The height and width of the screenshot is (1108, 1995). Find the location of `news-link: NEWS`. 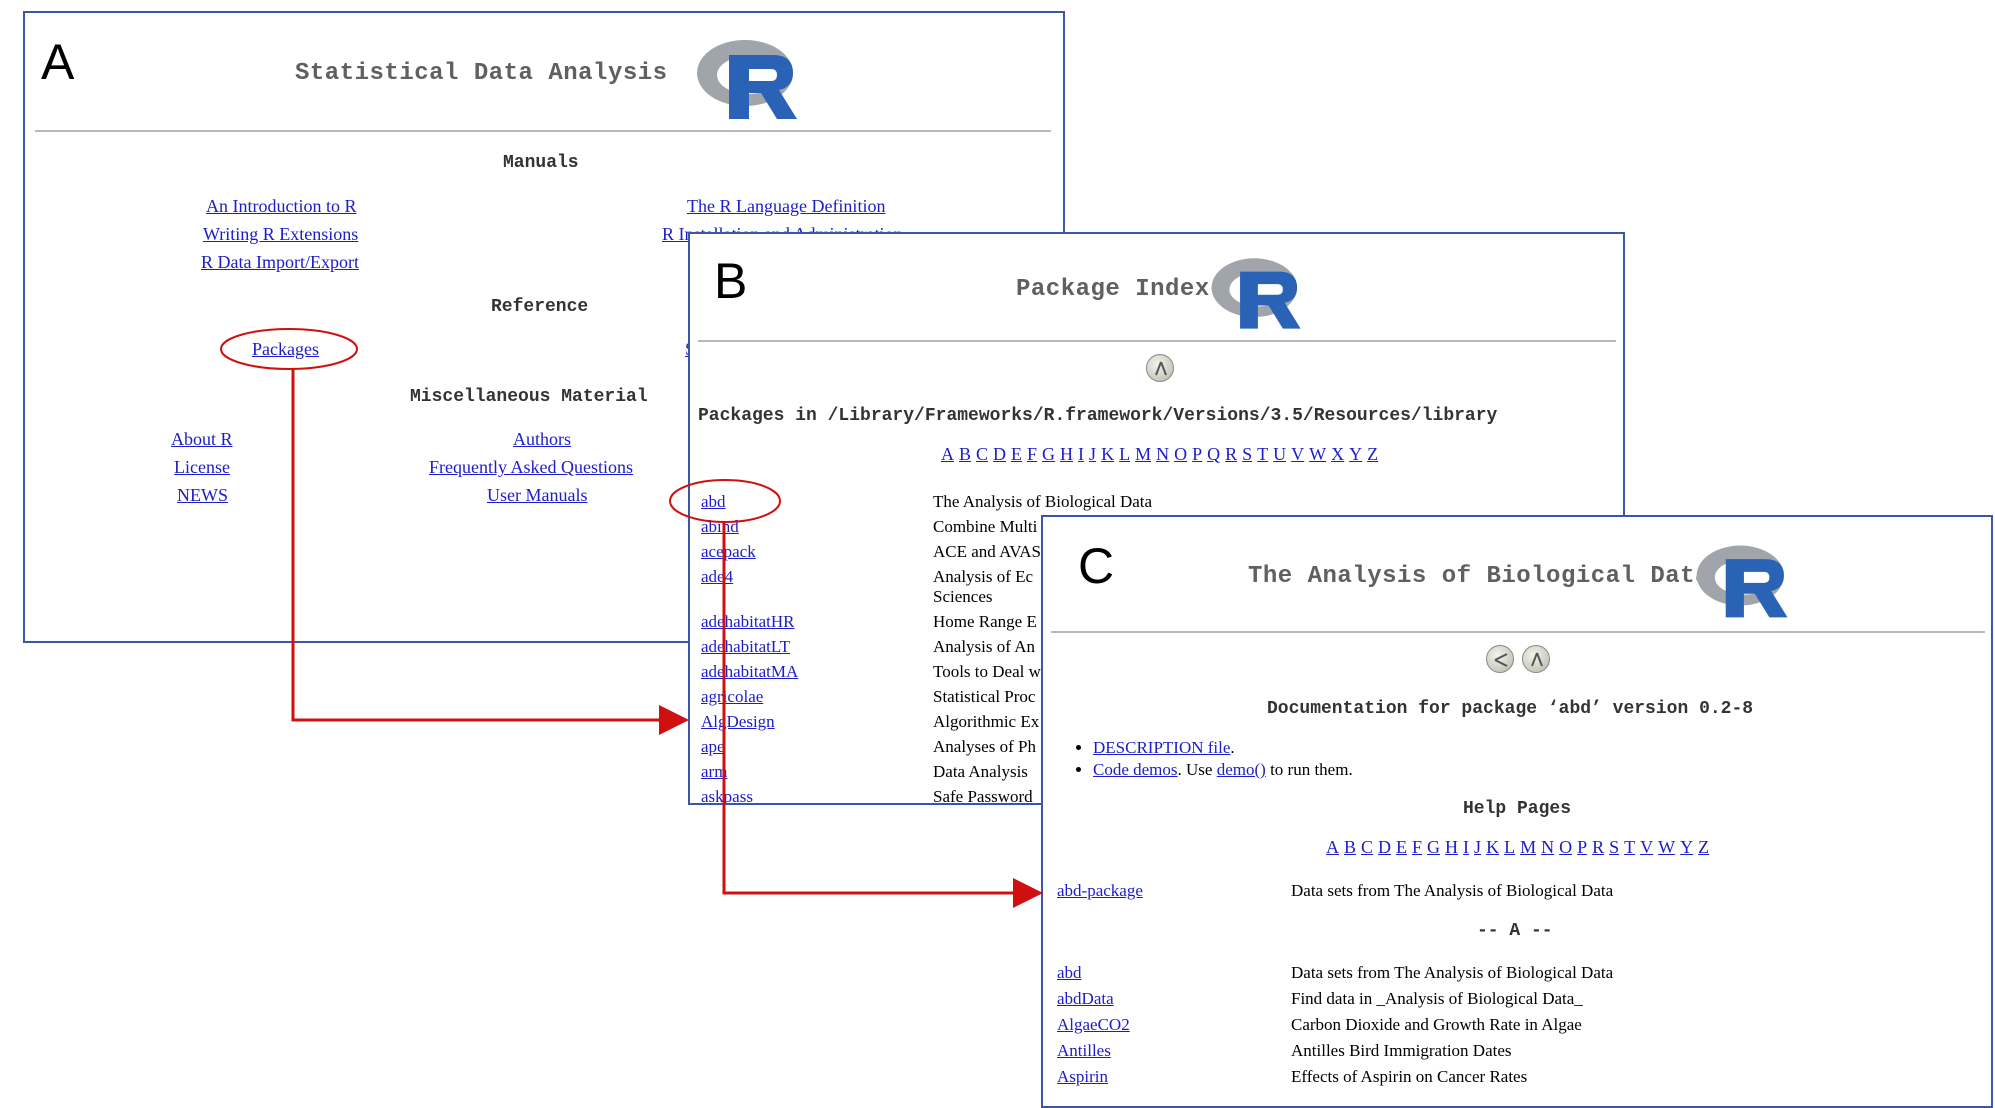

news-link: NEWS is located at coordinates (202, 495).